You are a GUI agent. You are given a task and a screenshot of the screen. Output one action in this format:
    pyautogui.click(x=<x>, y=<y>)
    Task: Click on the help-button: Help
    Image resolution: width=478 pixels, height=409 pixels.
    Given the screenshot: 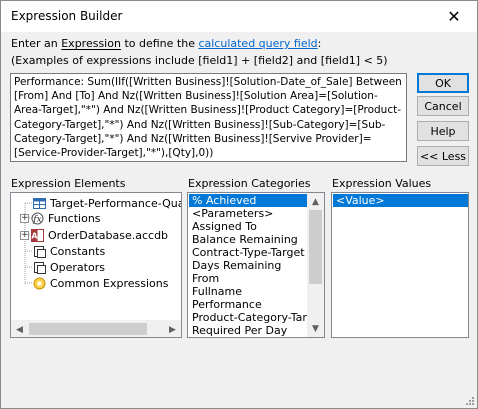 What is the action you would take?
    pyautogui.click(x=443, y=131)
    